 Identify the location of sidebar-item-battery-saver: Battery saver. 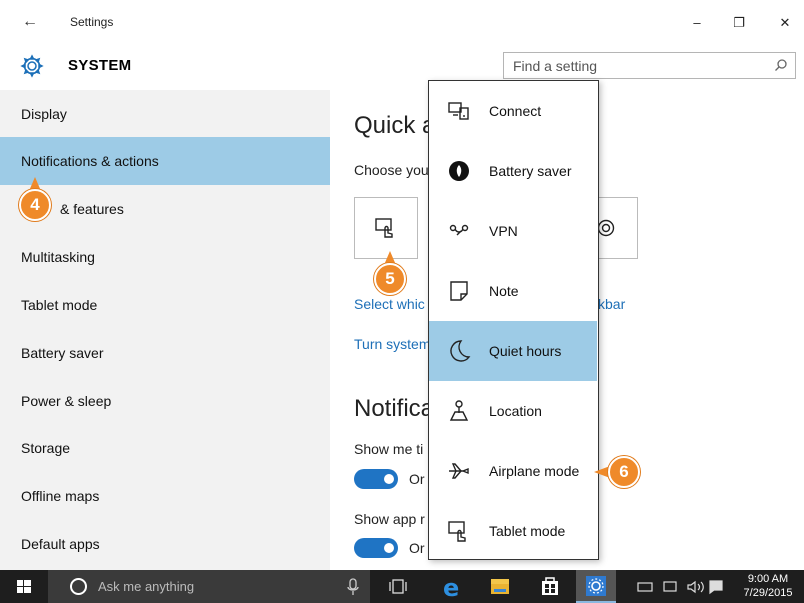
(165, 353).